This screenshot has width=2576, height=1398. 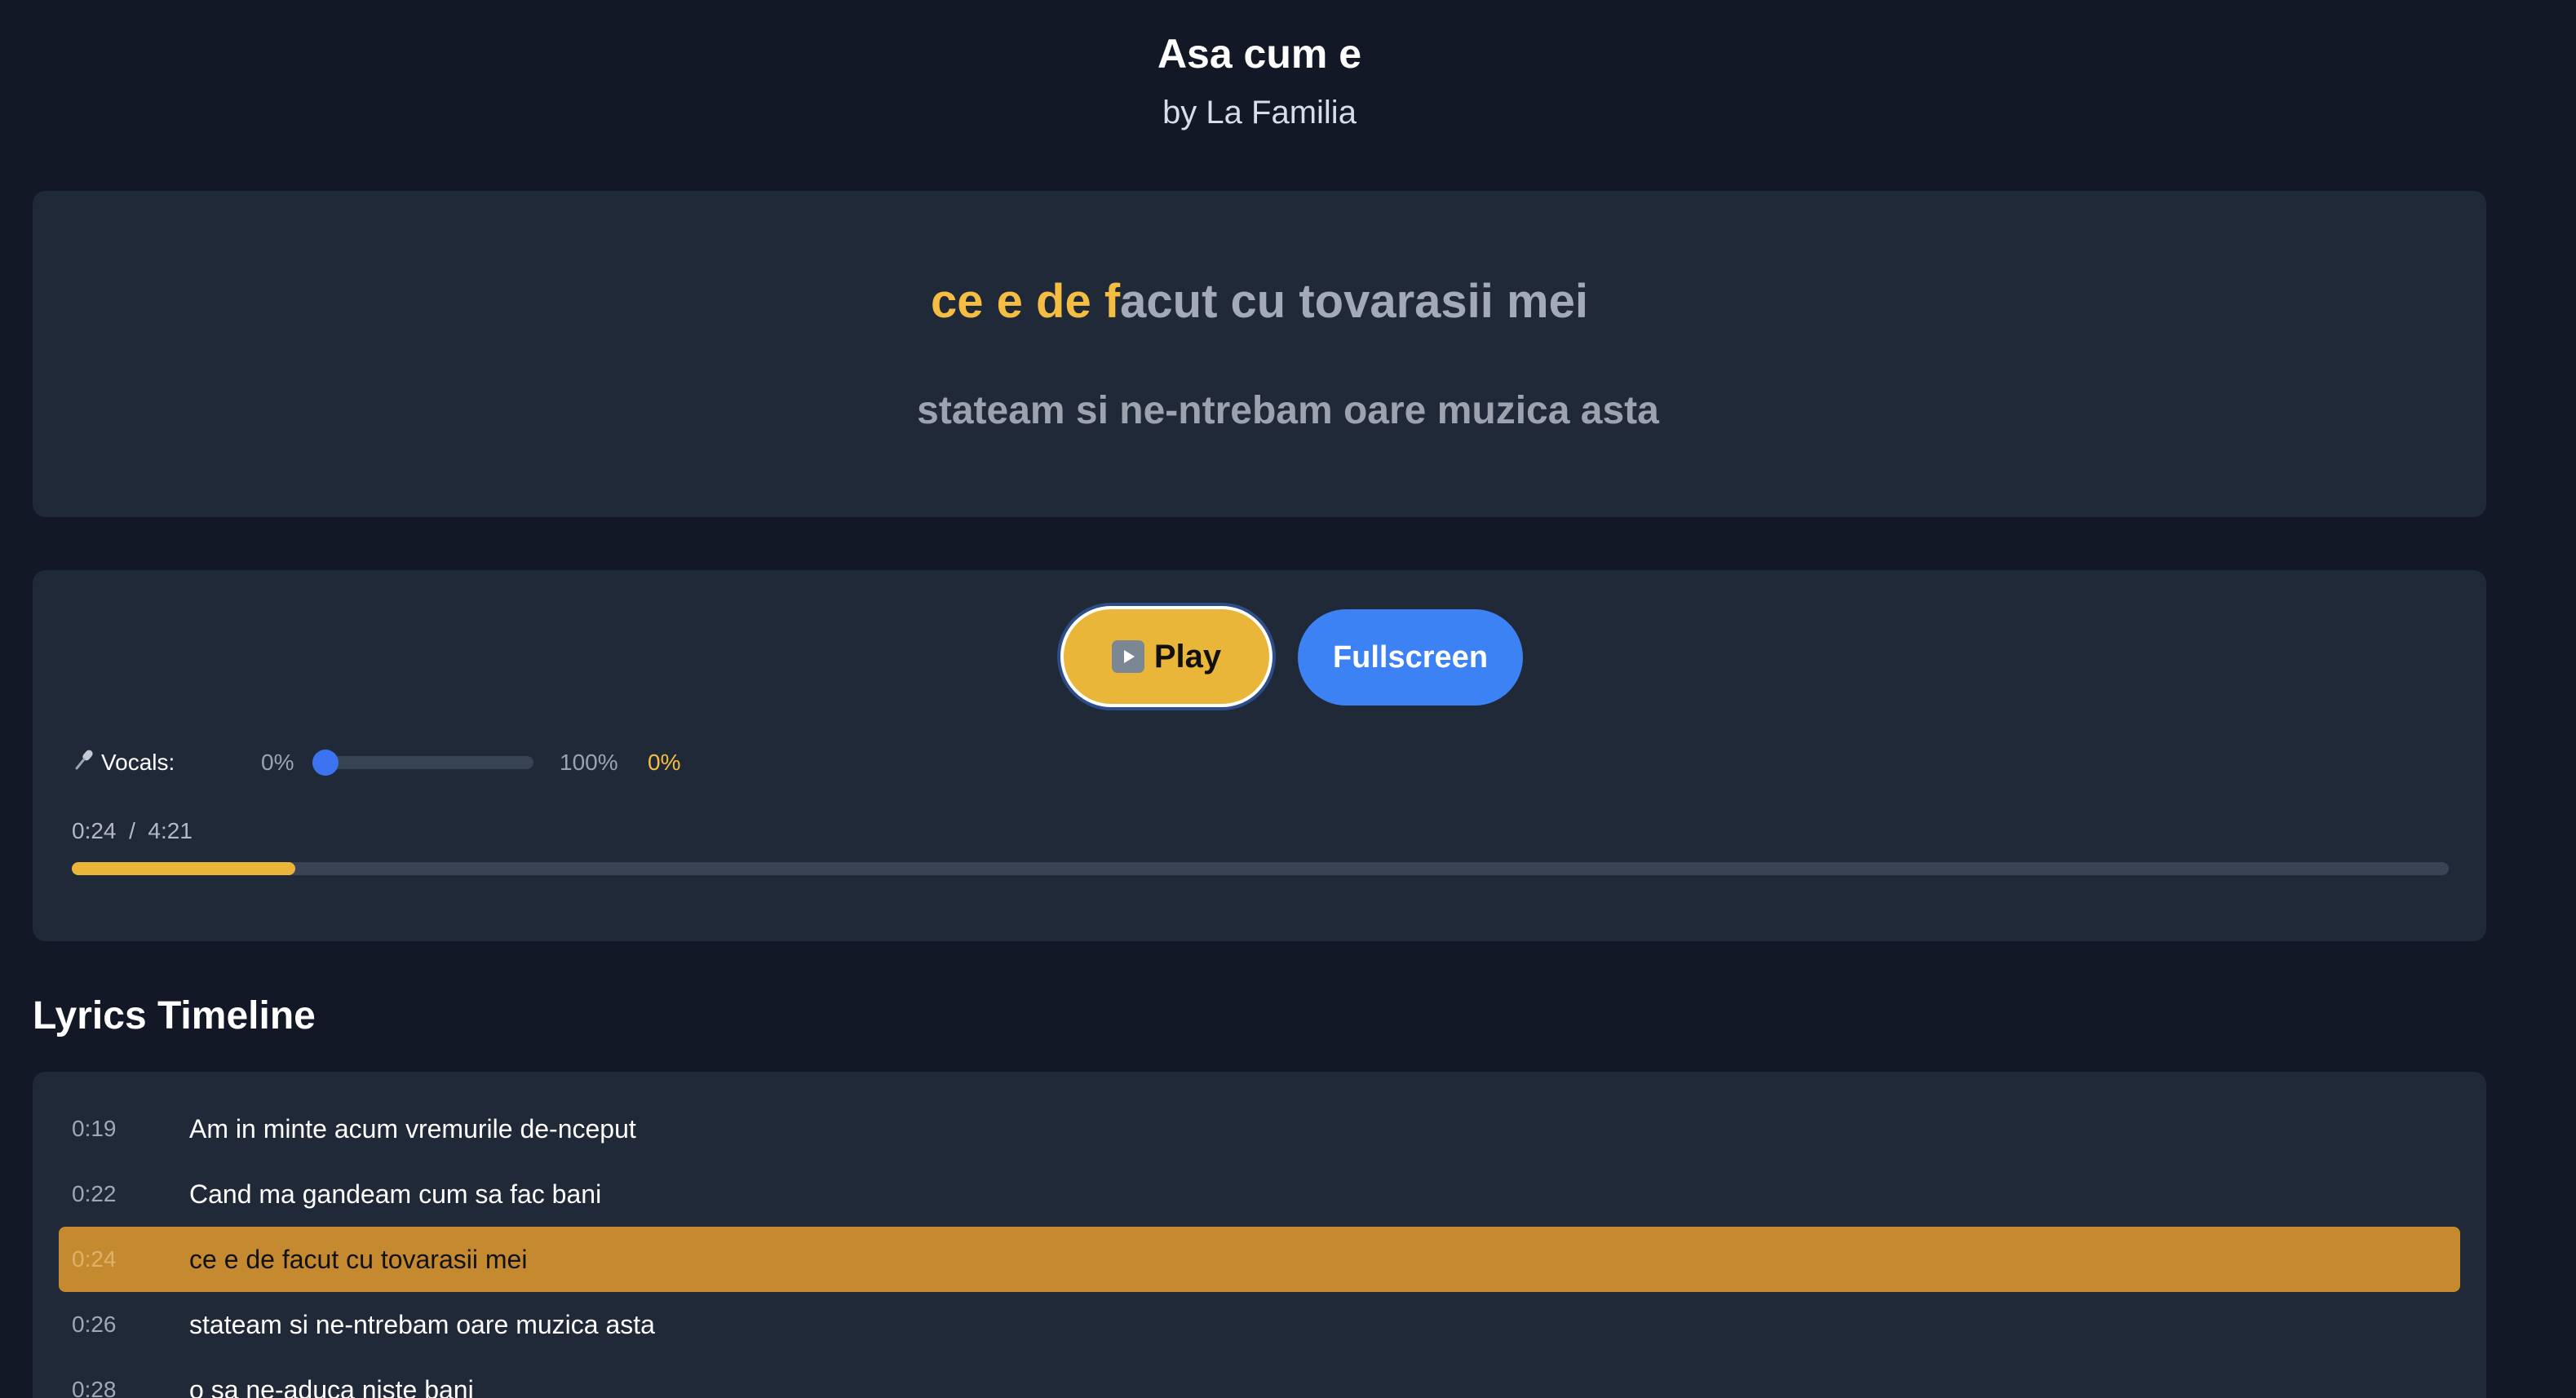 What do you see at coordinates (183, 869) in the screenshot?
I see `progress-bar-fill` at bounding box center [183, 869].